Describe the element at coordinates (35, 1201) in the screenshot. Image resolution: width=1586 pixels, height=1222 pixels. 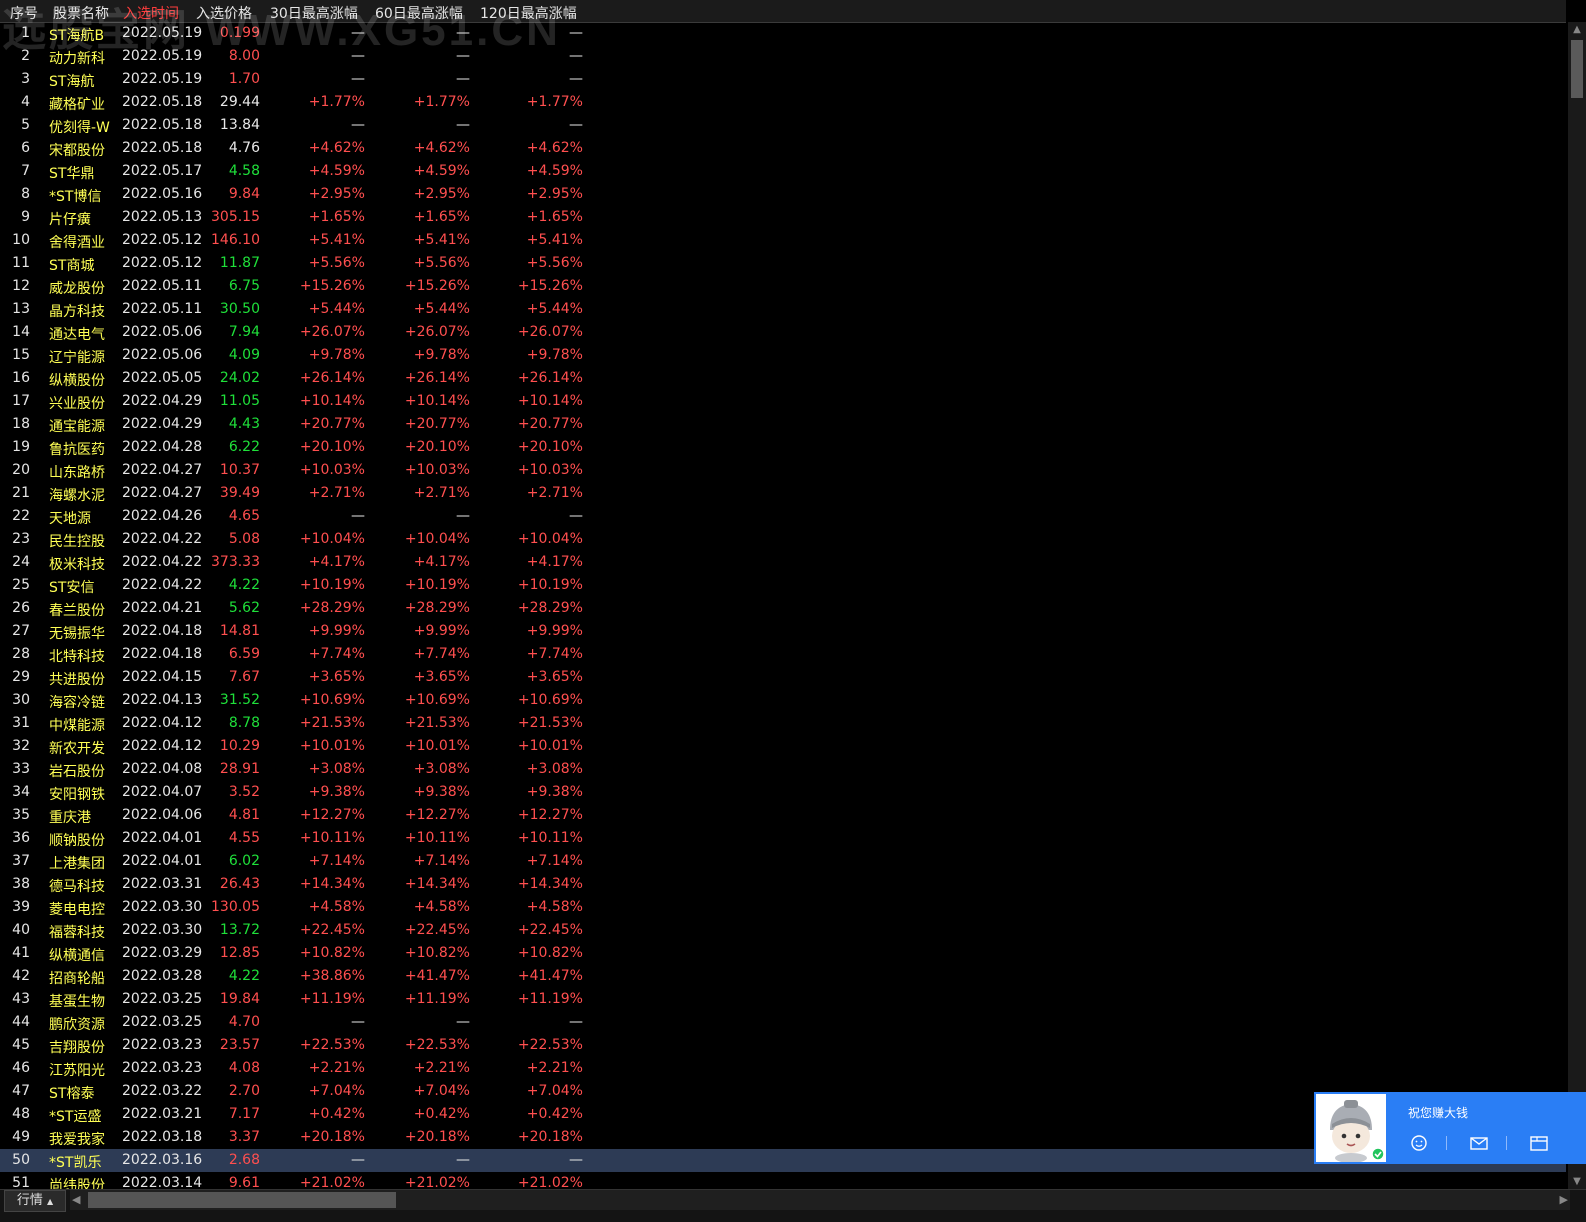
I see `market-tab: 行情 ▲` at that location.